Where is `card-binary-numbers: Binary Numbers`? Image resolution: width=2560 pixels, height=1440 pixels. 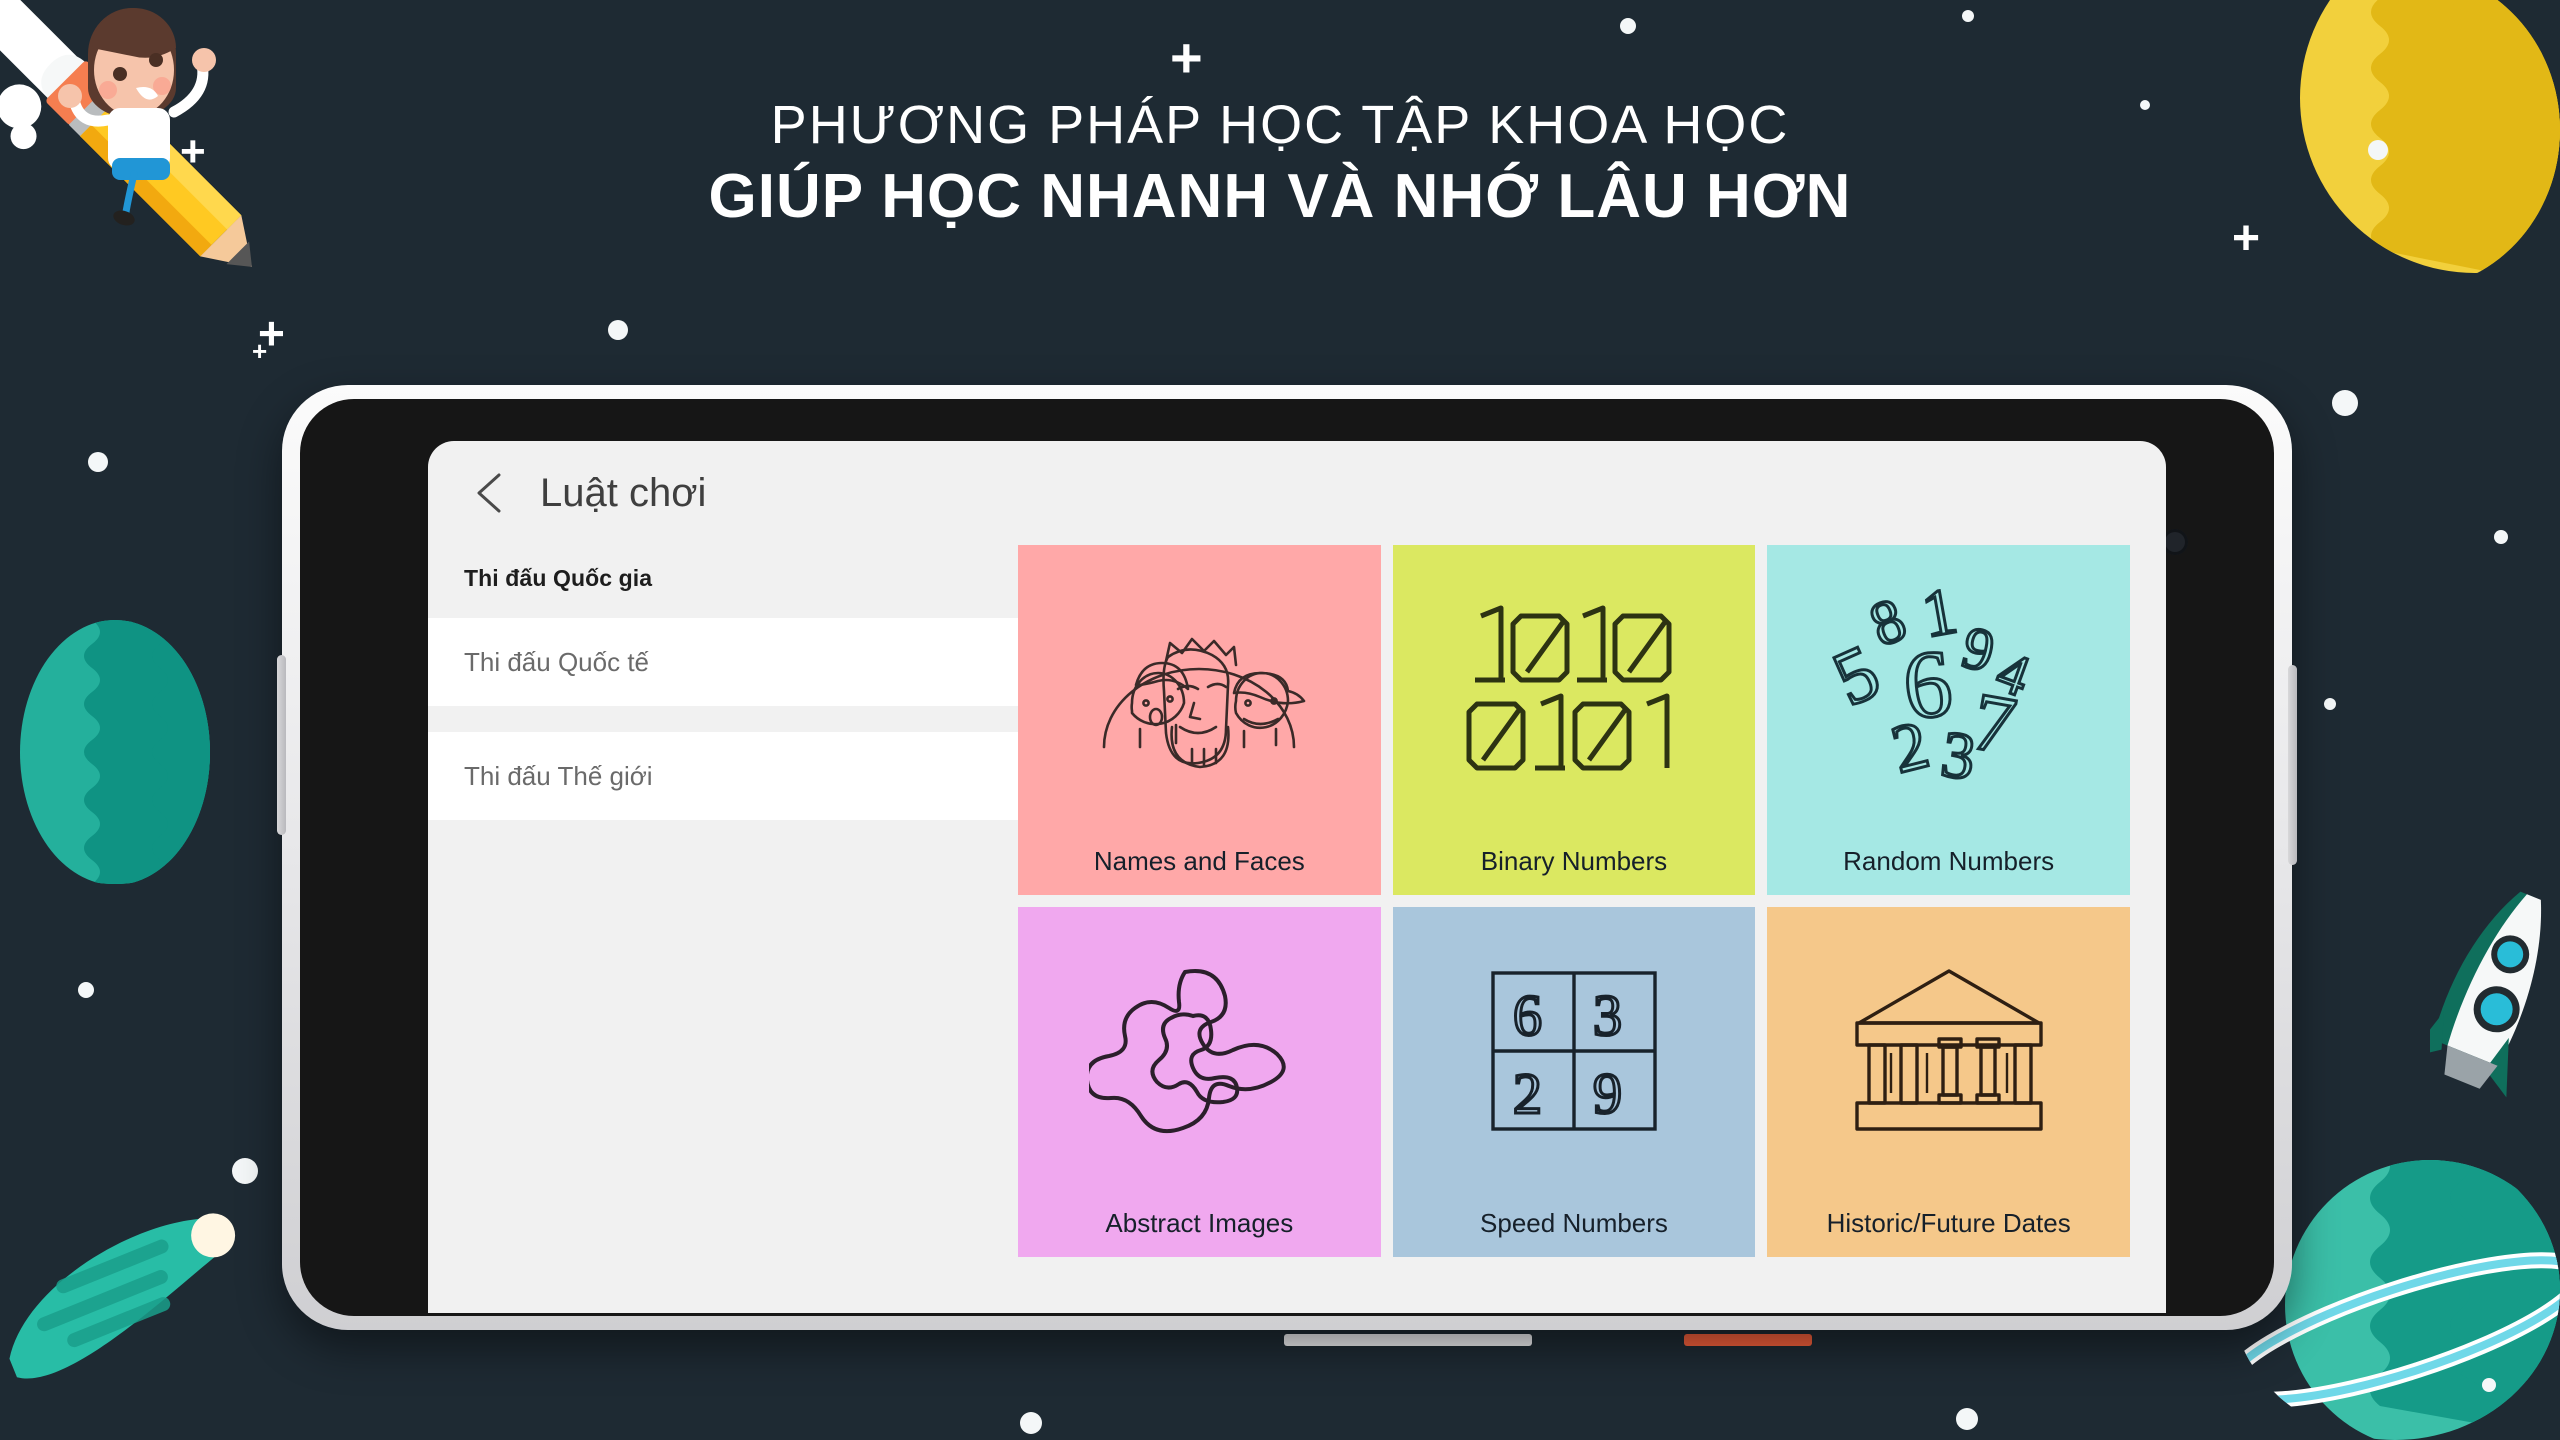
card-binary-numbers: Binary Numbers is located at coordinates (1574, 720).